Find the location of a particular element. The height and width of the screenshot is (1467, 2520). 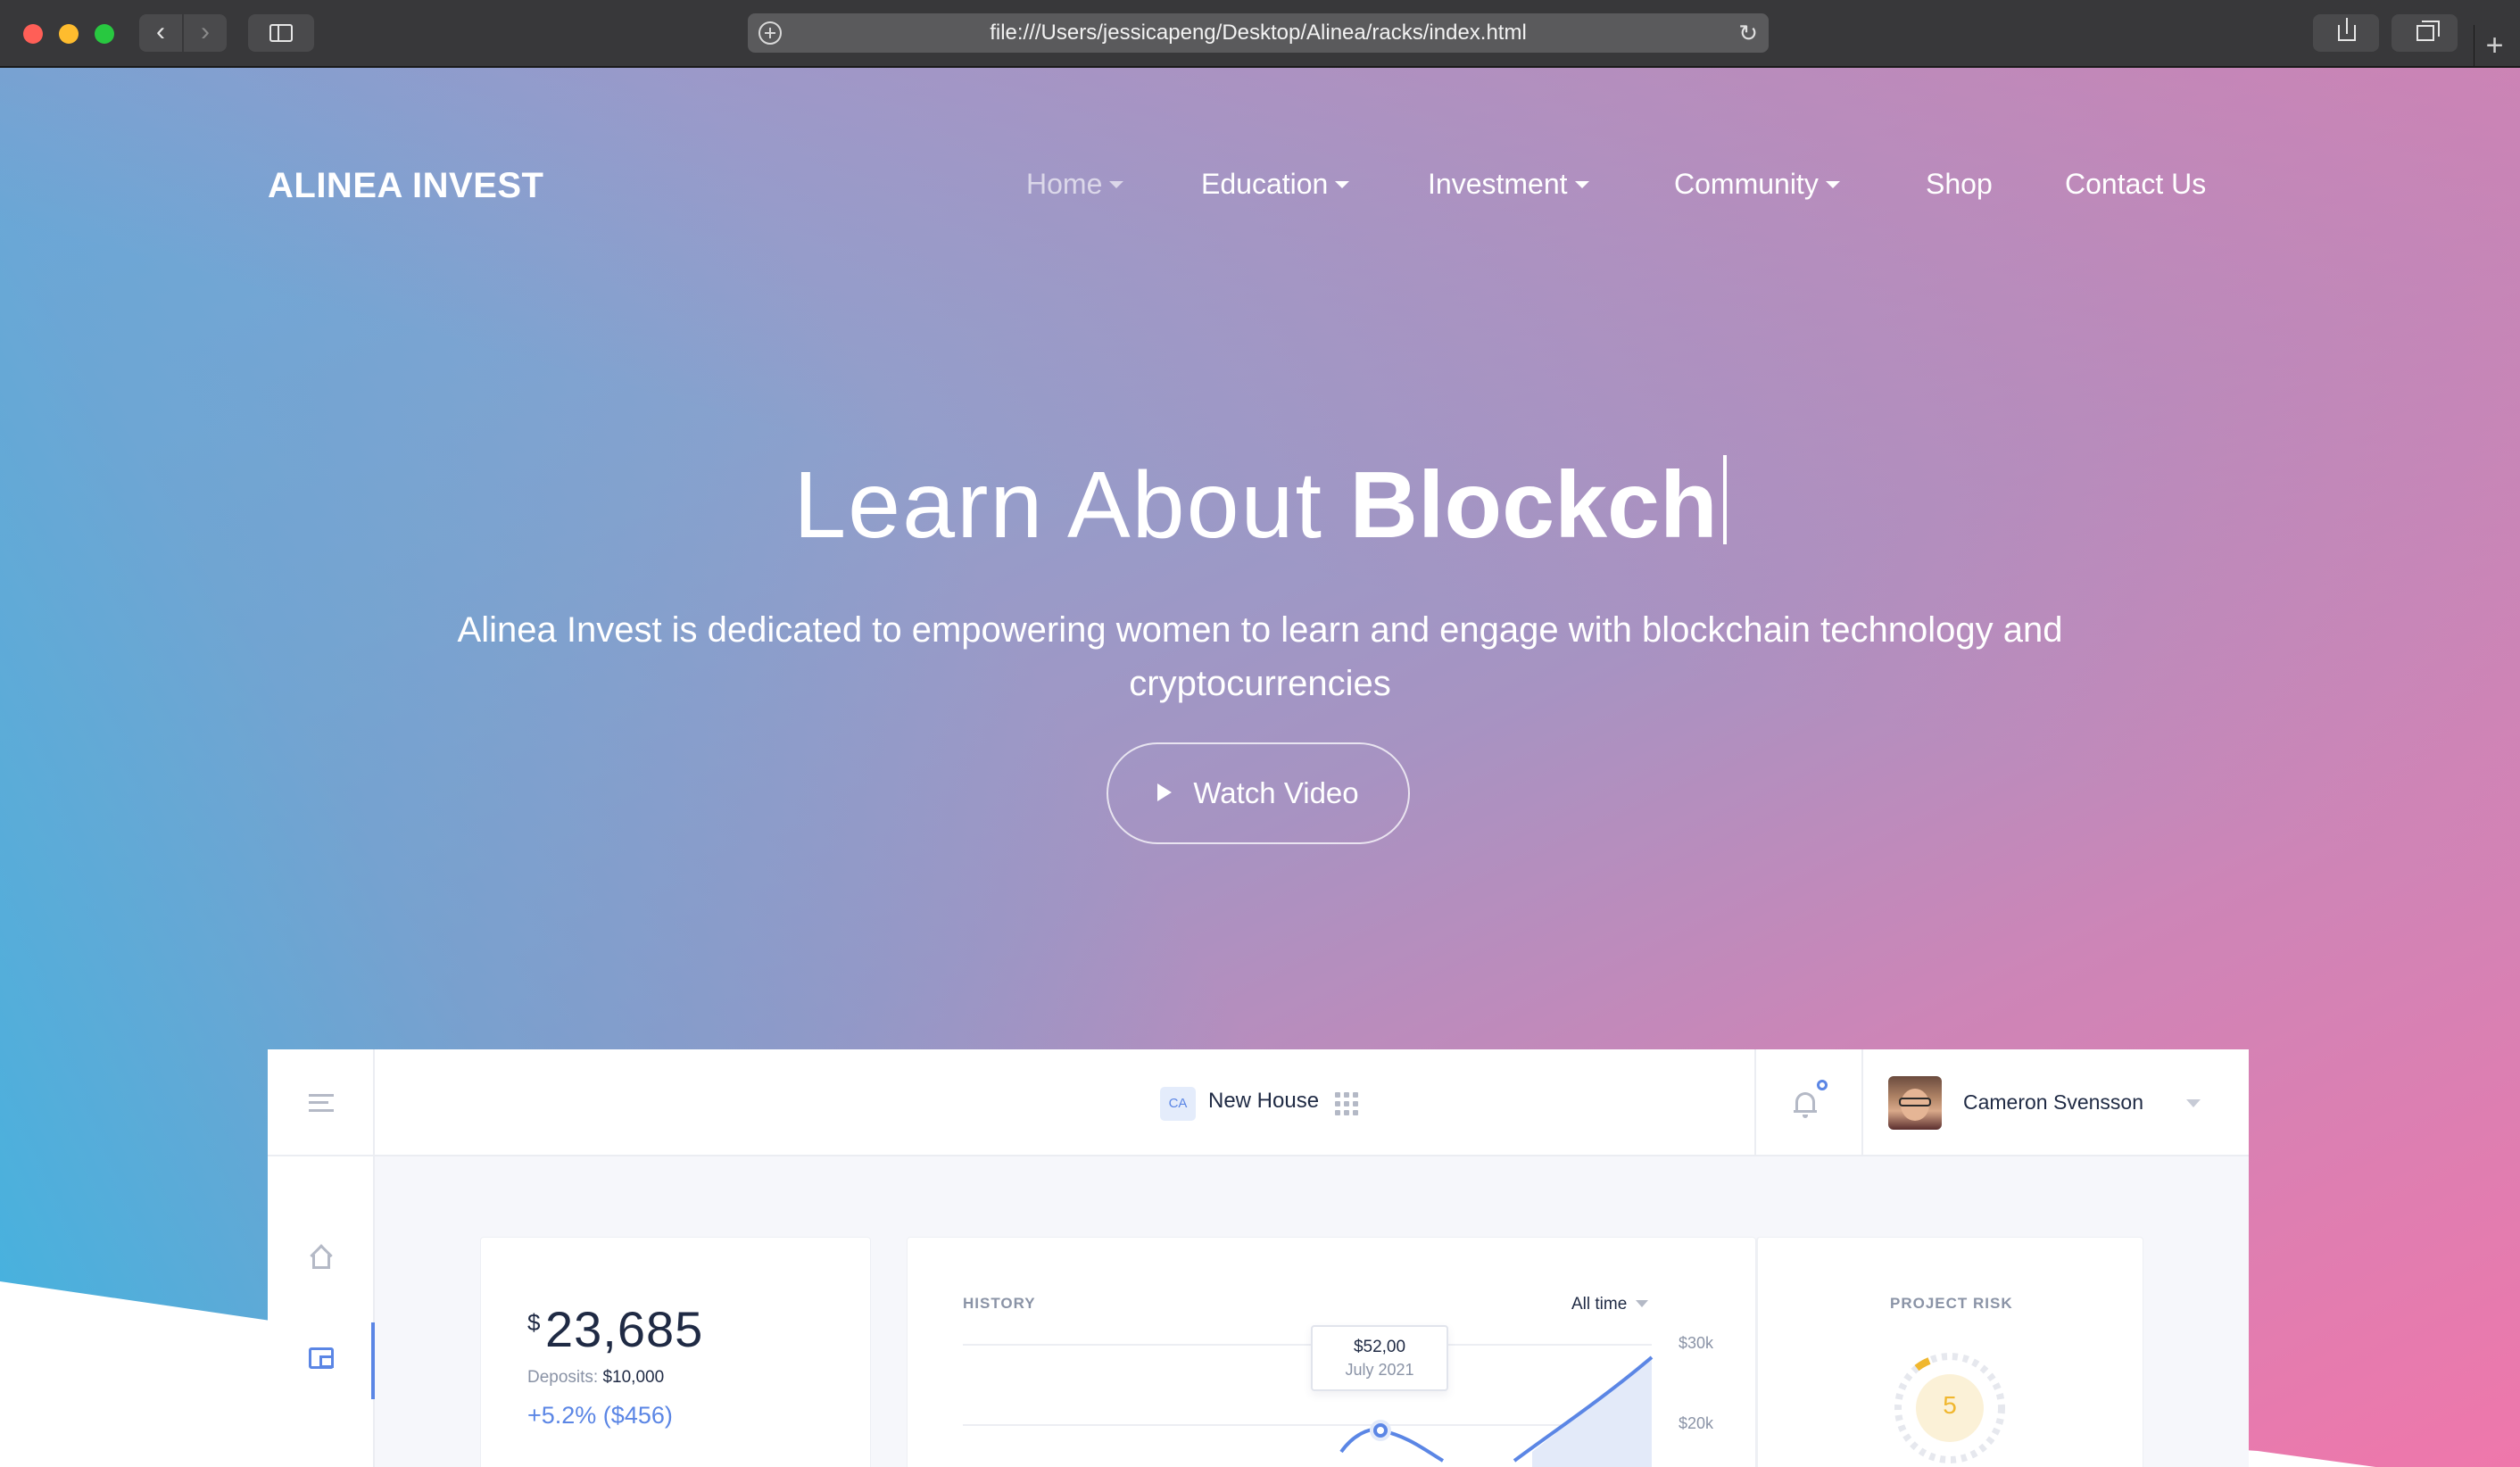

chart-tooltip: $52,00 July 2021 is located at coordinates (1379, 1358).